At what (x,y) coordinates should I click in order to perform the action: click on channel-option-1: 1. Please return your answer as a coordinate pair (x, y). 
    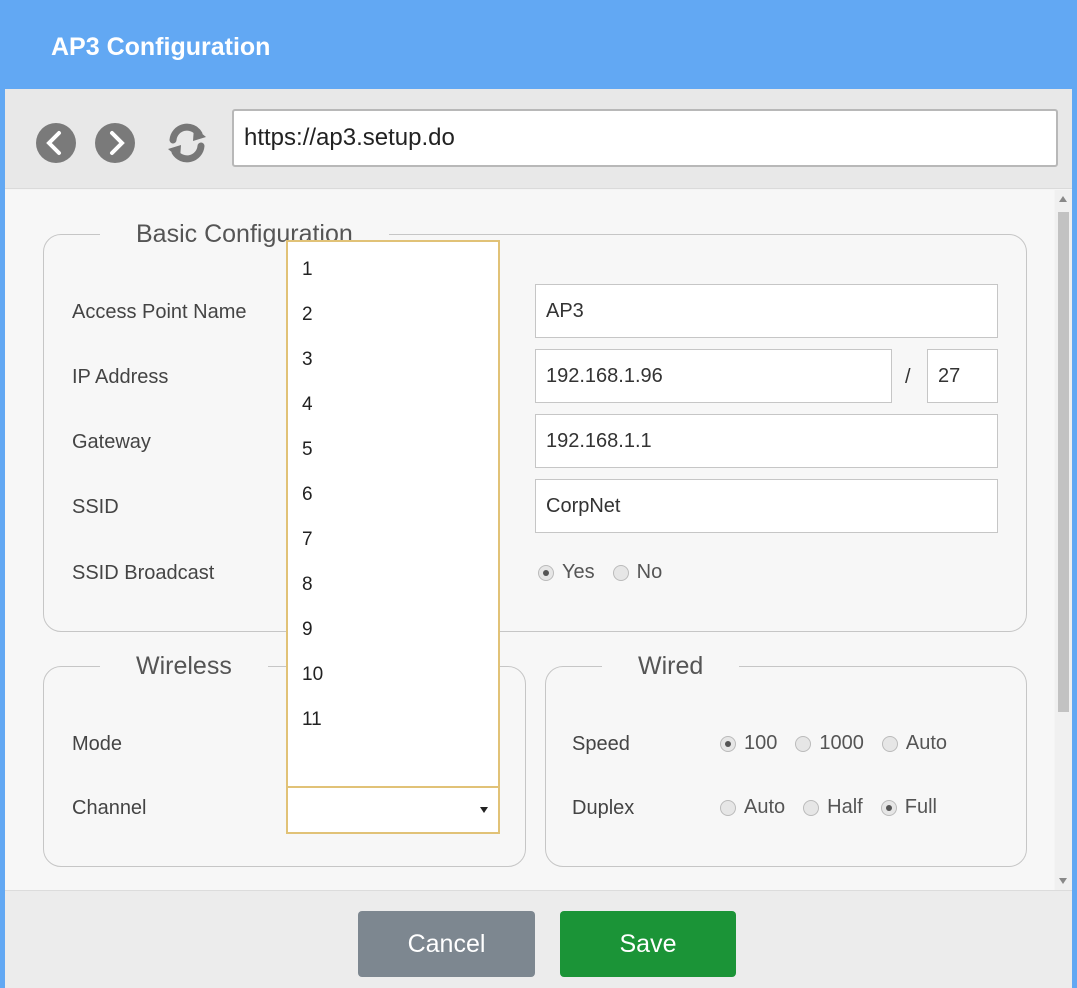
    Looking at the image, I should click on (307, 270).